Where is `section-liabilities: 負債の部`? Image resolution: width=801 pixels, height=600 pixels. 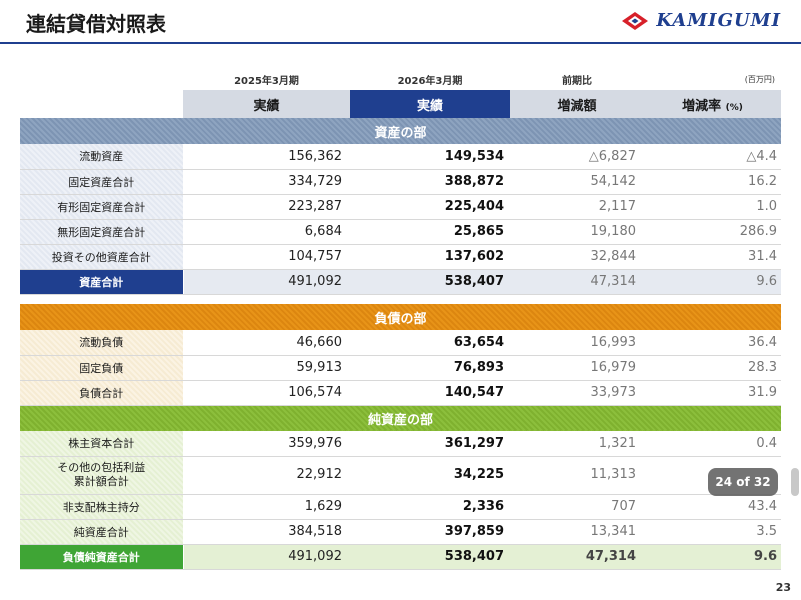 section-liabilities: 負債の部 is located at coordinates (400, 317).